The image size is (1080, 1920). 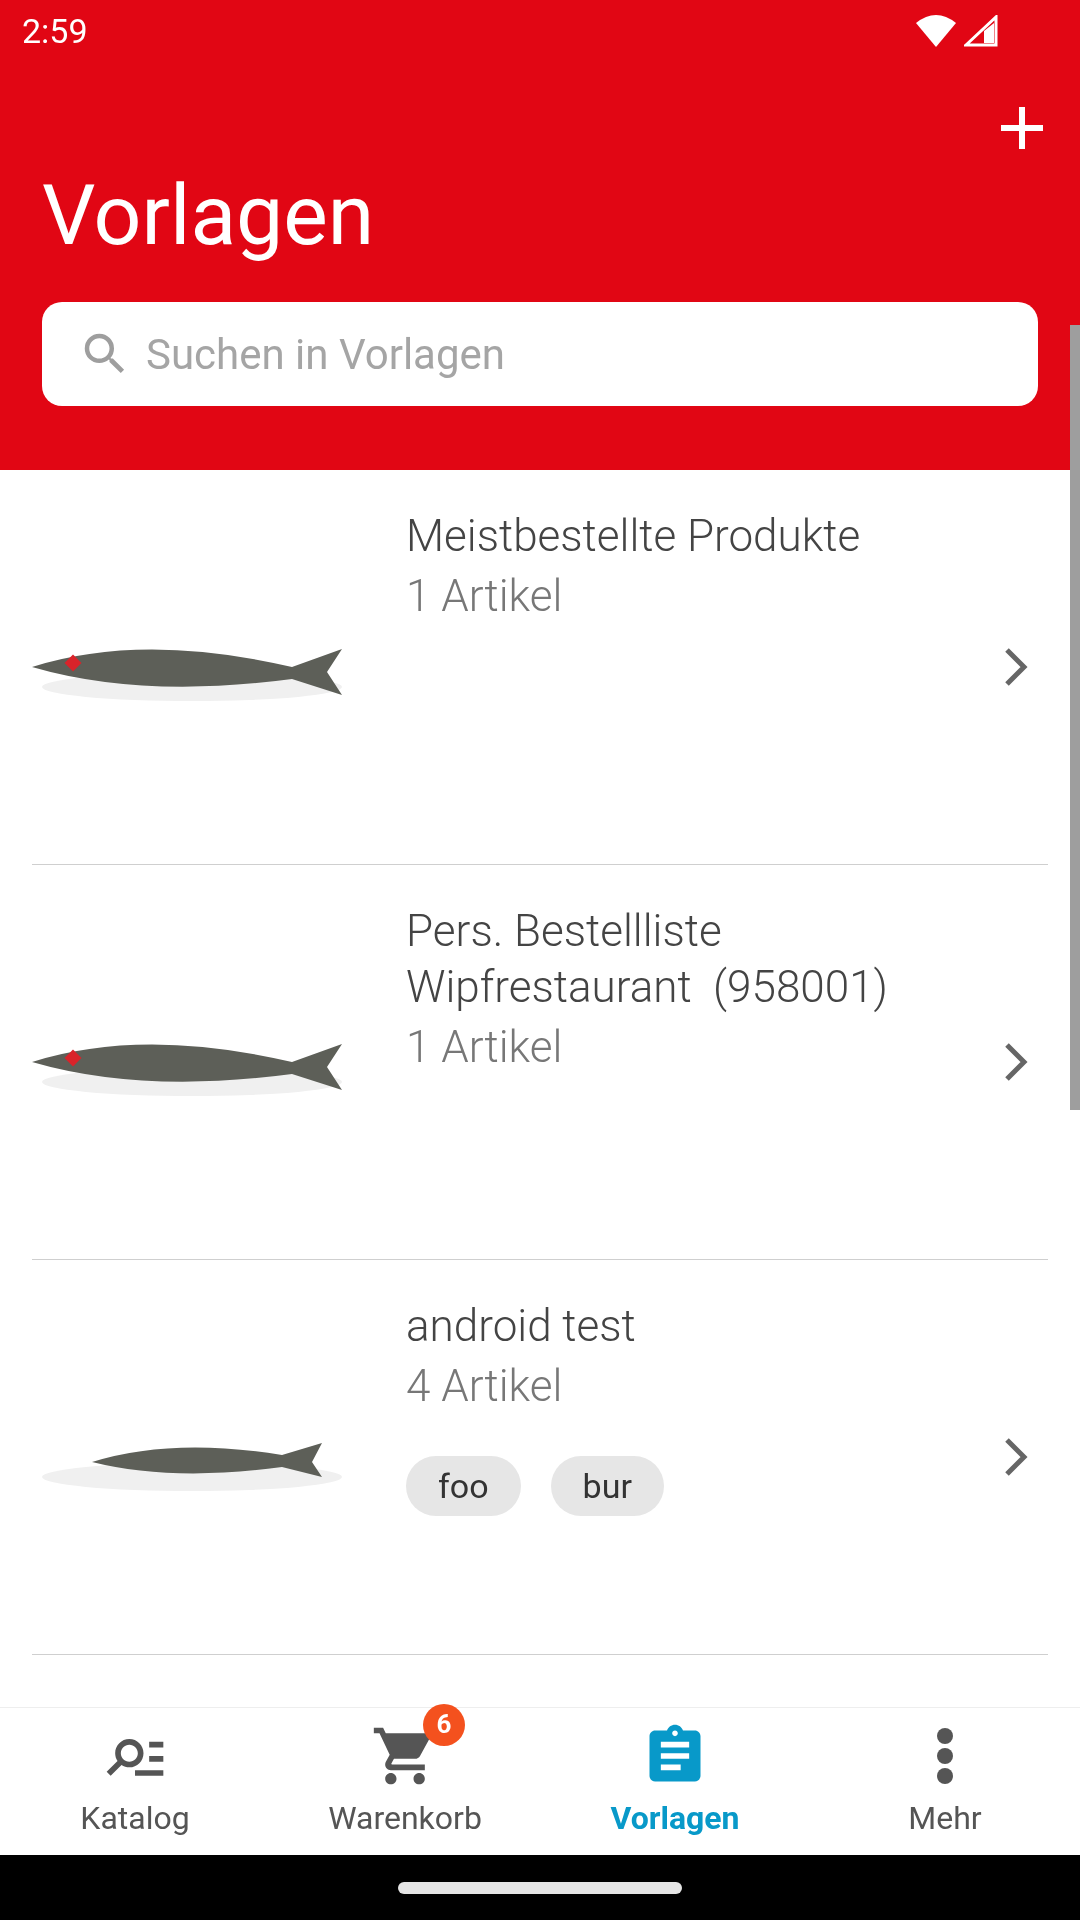 What do you see at coordinates (55, 31) in the screenshot?
I see `status-time: 2:59` at bounding box center [55, 31].